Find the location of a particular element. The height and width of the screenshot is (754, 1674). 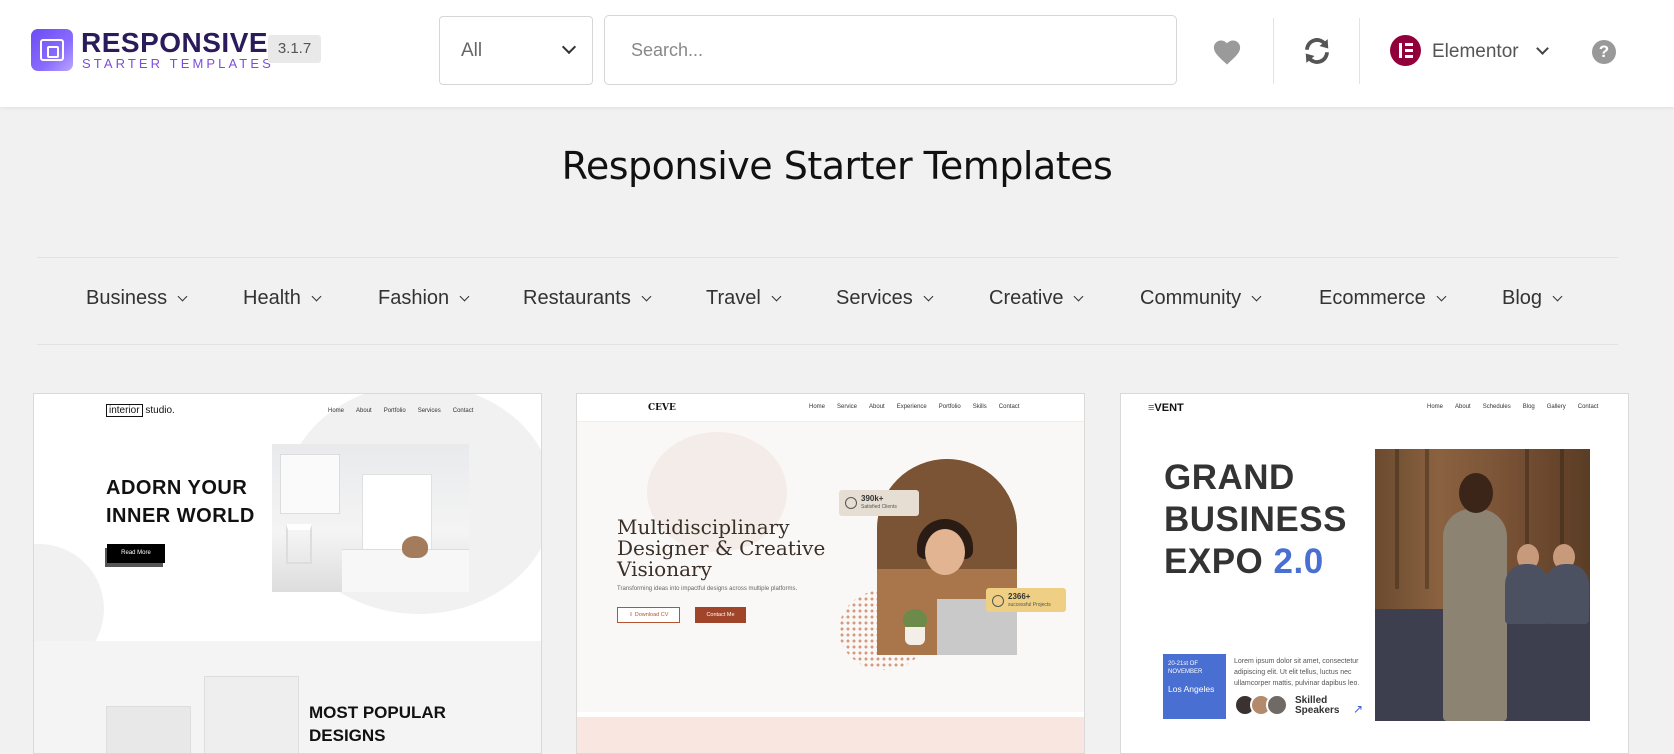

favorites-heart-icon is located at coordinates (1227, 52).